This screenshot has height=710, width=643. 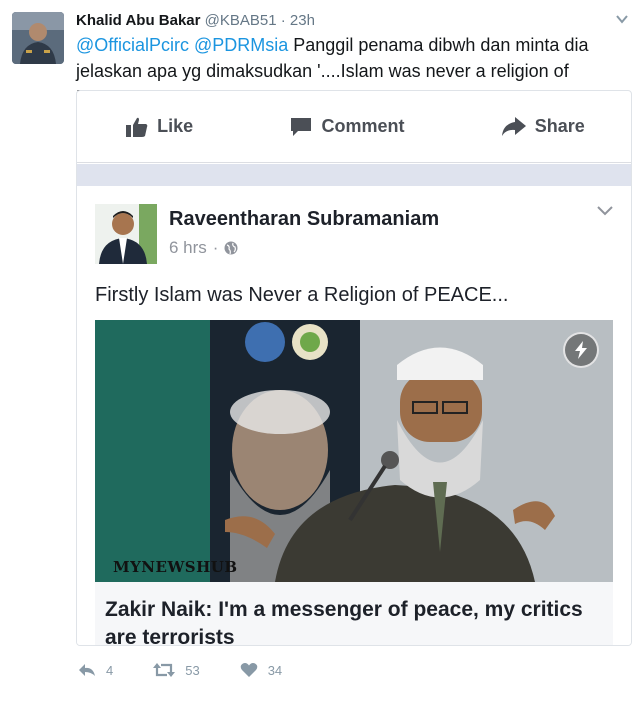 I want to click on tweet-header: Khalid Abu Bakar @KBAB51 · 23h, so click(x=195, y=20).